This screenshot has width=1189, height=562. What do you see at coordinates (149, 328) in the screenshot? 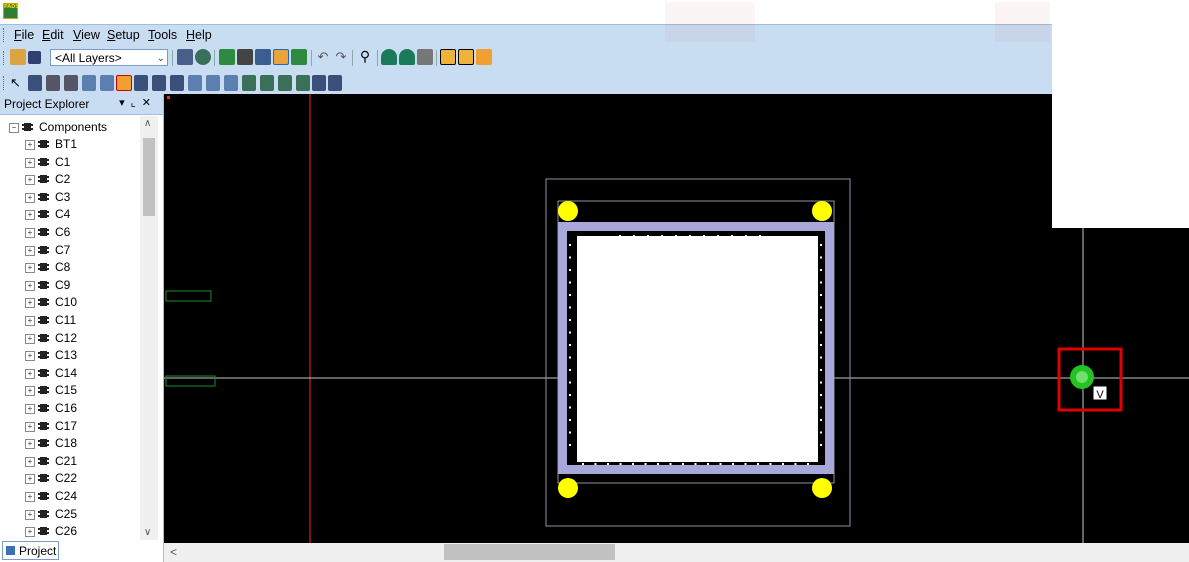
I see `tree-scrollbar: ∧ ∨` at bounding box center [149, 328].